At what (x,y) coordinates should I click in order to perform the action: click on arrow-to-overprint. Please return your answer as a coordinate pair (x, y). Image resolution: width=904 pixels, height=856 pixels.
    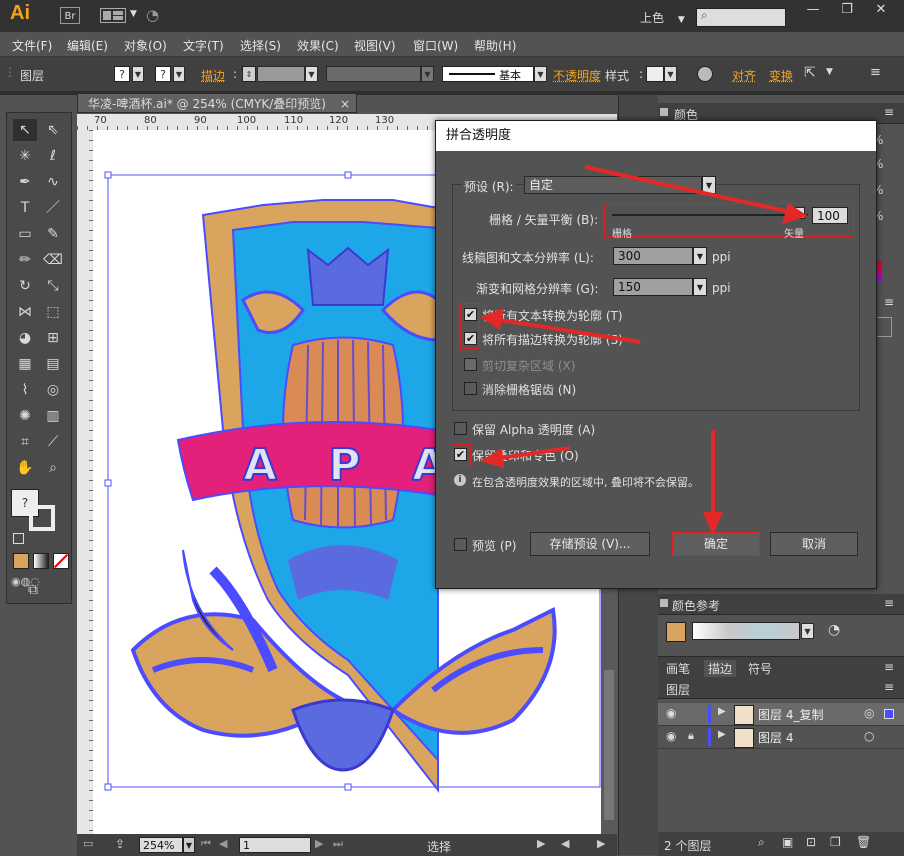
    Looking at the image, I should click on (535, 453).